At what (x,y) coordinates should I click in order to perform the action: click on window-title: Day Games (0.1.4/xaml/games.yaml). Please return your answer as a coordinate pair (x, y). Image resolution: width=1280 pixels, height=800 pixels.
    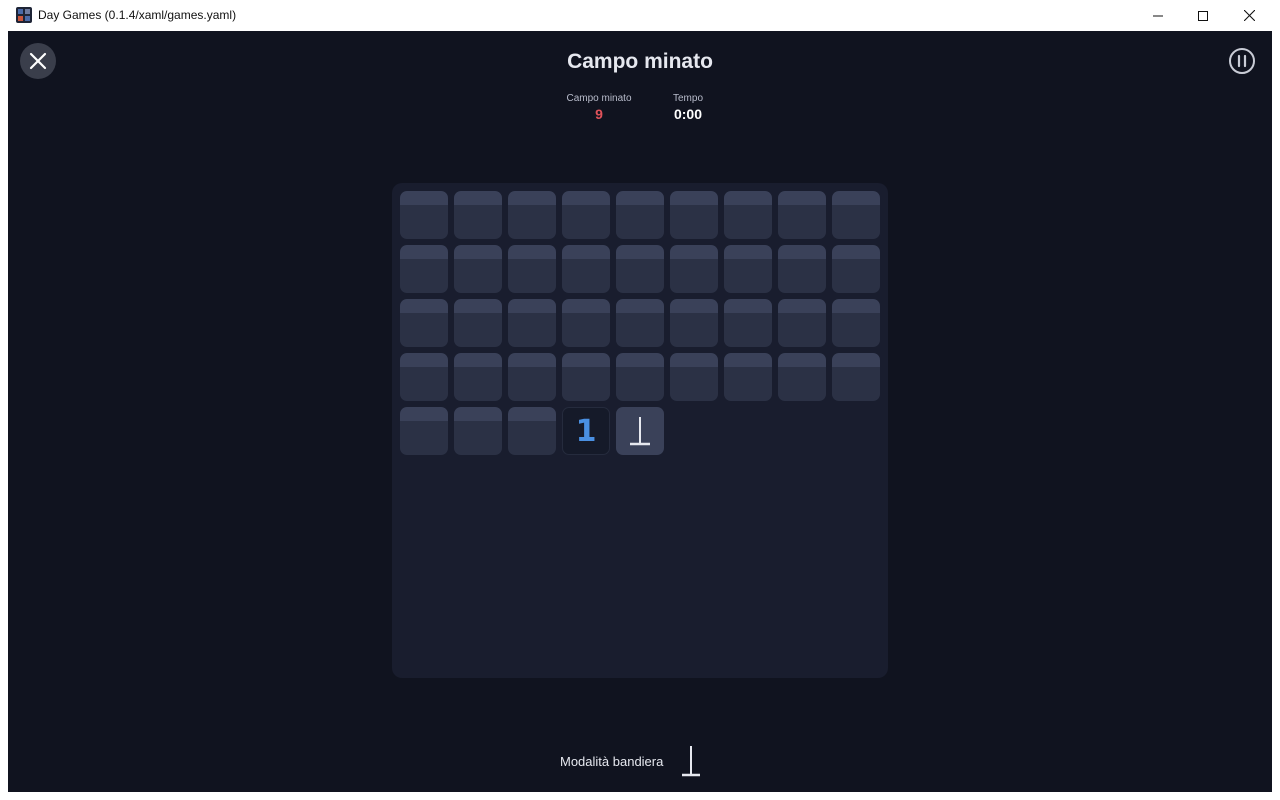
    Looking at the image, I should click on (137, 15).